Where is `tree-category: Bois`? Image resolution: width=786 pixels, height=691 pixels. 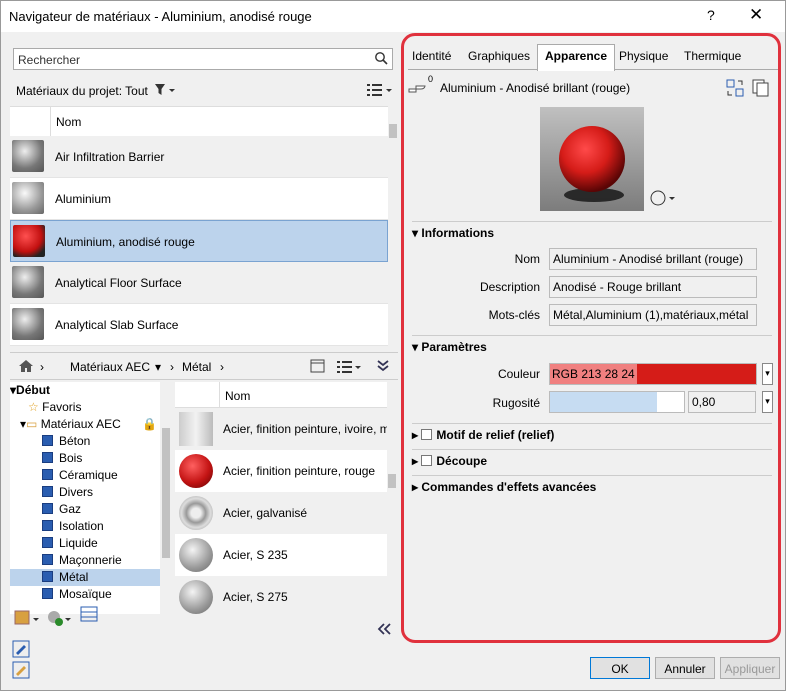 tree-category: Bois is located at coordinates (85, 458).